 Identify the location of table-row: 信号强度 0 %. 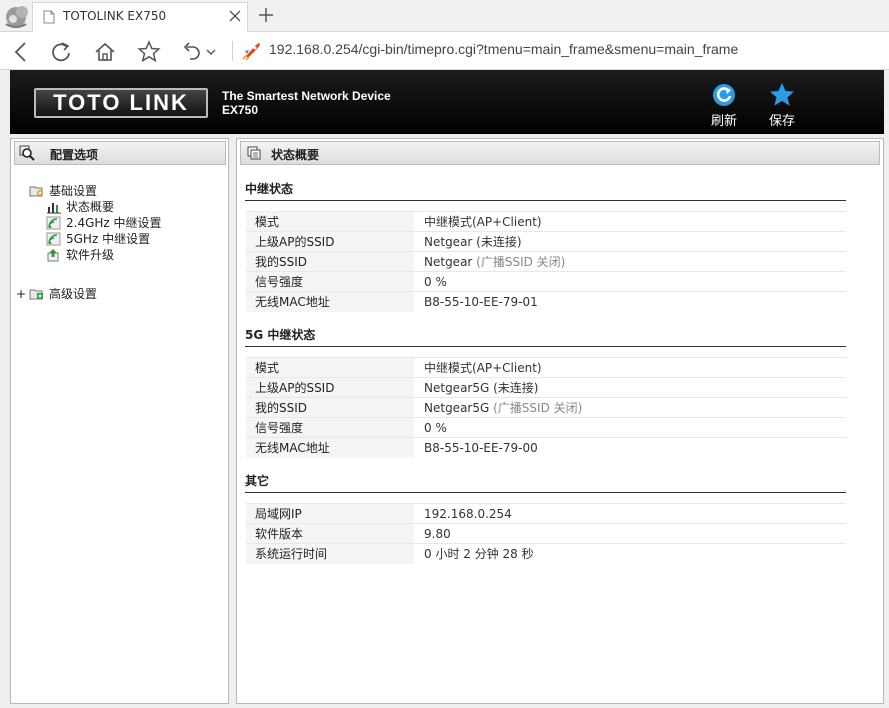
(546, 427).